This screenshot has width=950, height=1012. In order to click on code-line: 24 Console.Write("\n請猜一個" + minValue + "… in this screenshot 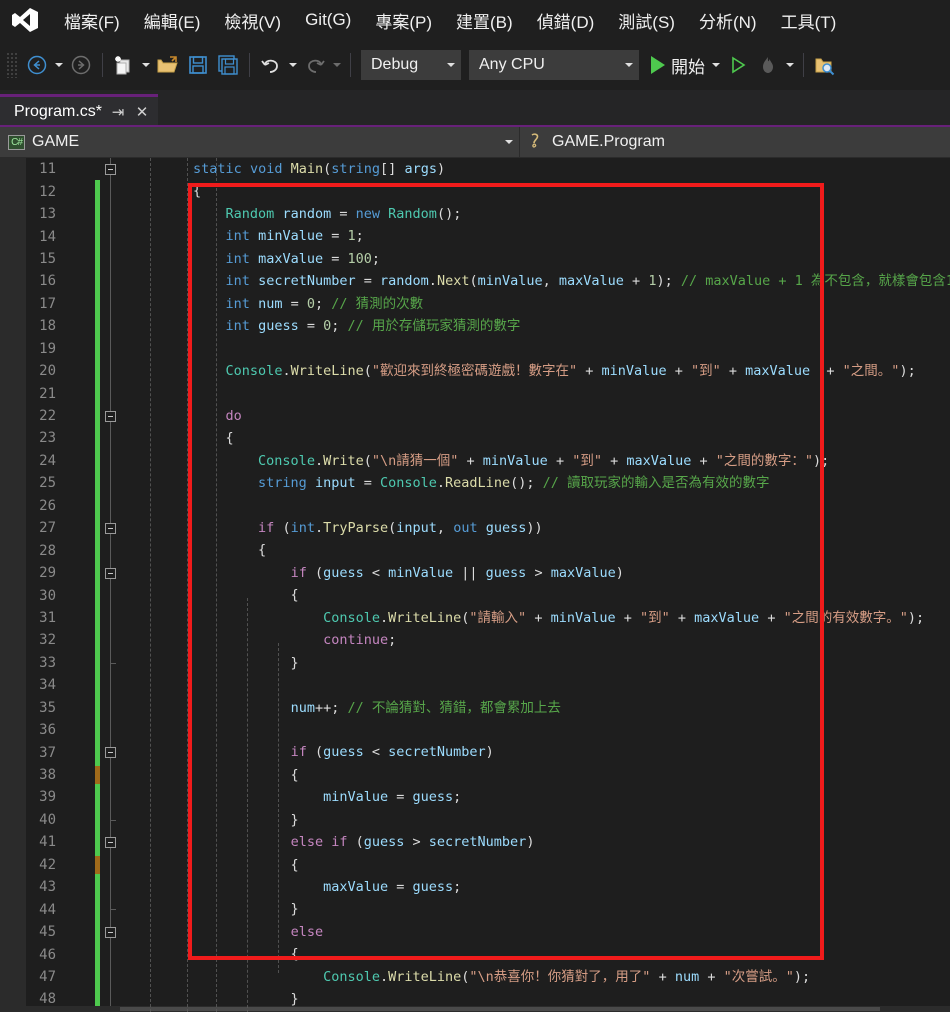, I will do `click(475, 461)`.